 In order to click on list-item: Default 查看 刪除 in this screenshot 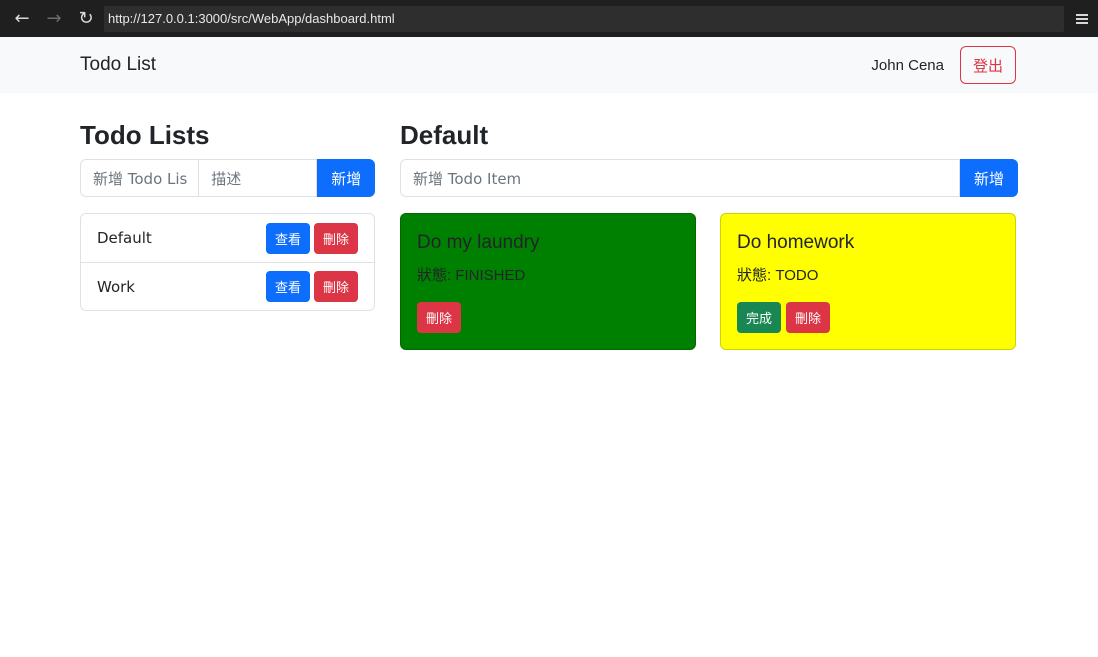, I will do `click(227, 238)`.